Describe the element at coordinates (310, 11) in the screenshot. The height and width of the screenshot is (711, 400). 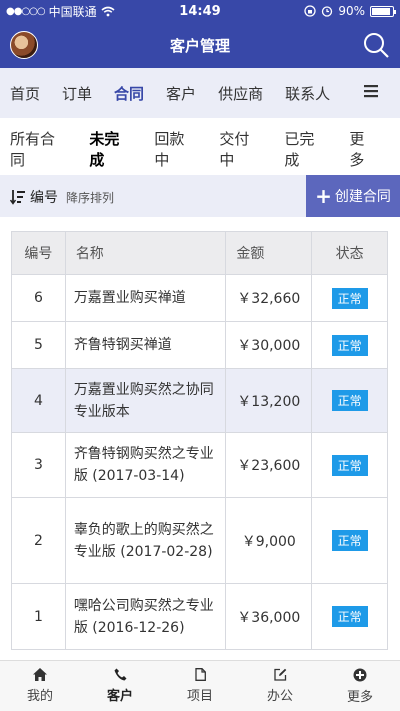
I see `rotation-lock-icon` at that location.